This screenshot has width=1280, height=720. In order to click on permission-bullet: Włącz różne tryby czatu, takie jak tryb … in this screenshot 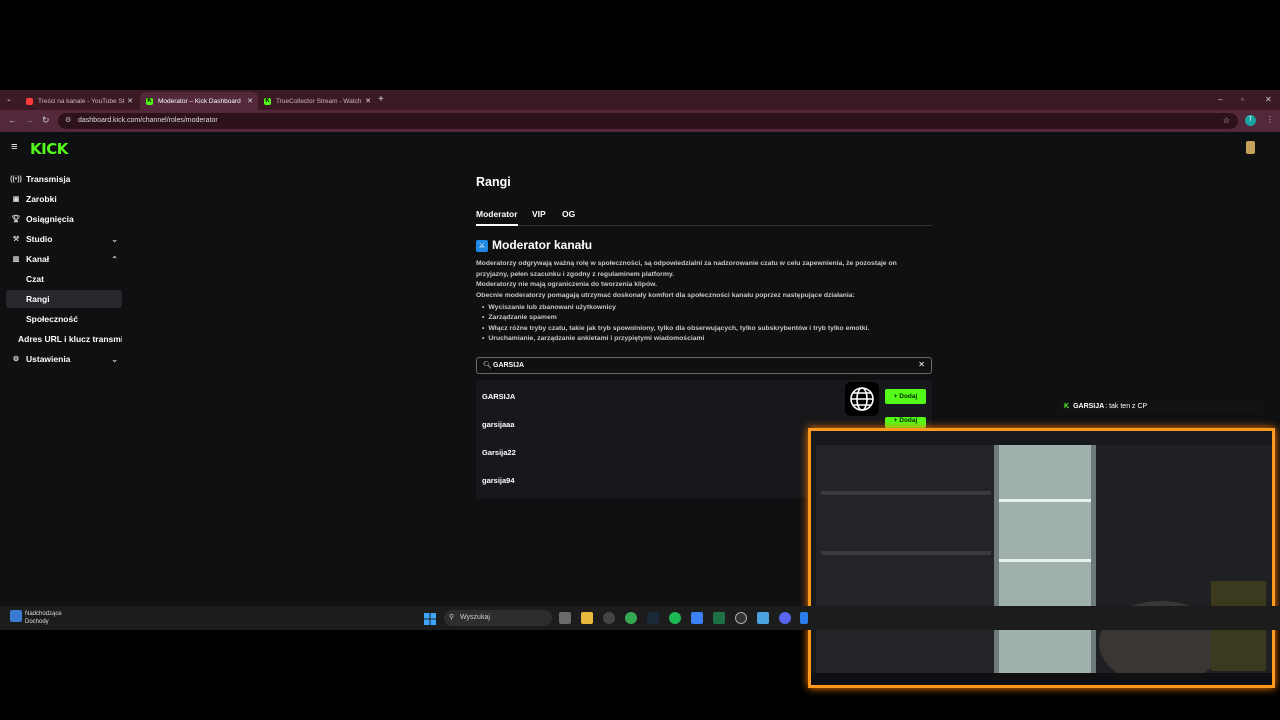, I will do `click(675, 328)`.